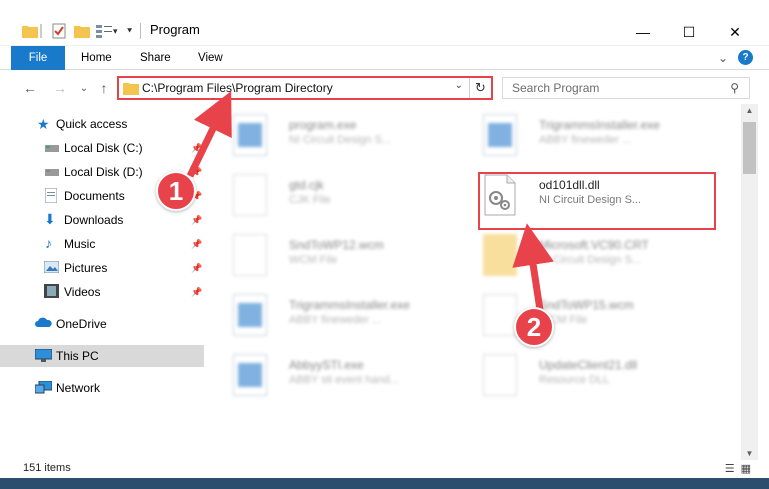 Image resolution: width=769 pixels, height=489 pixels. What do you see at coordinates (43, 324) in the screenshot?
I see `cloud-icon` at bounding box center [43, 324].